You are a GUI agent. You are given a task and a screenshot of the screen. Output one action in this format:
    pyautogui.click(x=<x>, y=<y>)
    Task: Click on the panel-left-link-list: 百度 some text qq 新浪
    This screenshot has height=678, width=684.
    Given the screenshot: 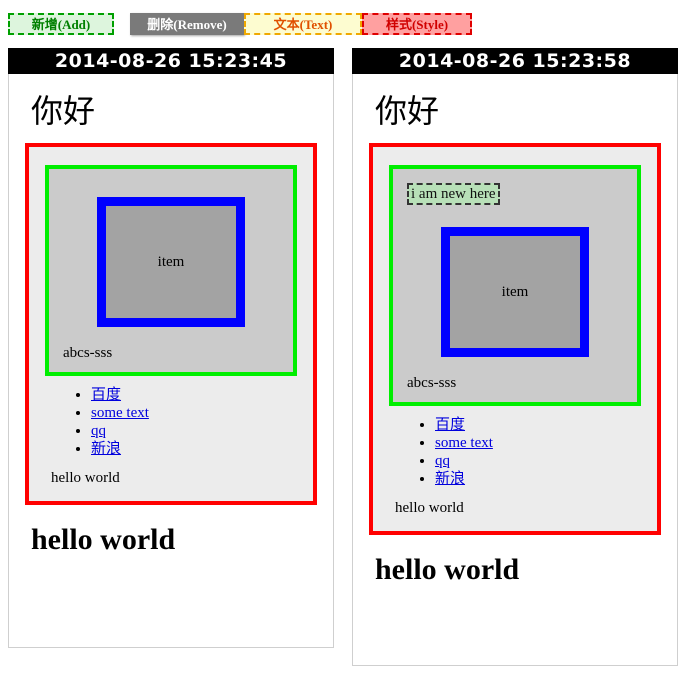 What is the action you would take?
    pyautogui.click(x=171, y=422)
    